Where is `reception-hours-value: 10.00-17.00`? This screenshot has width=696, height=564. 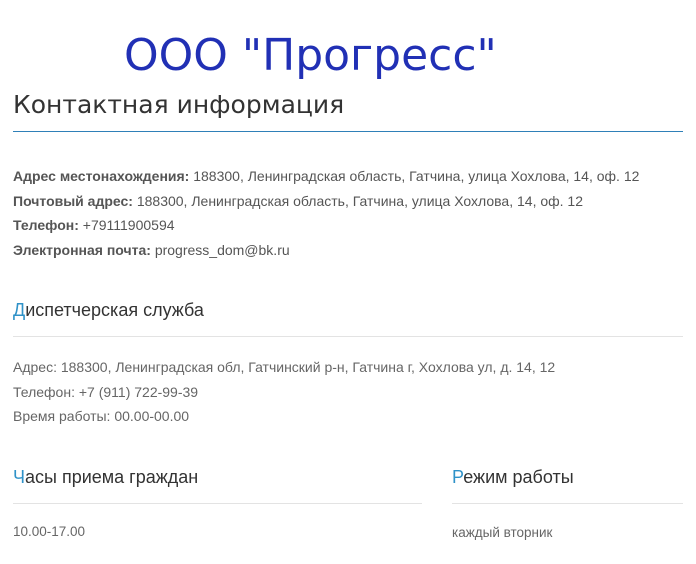
reception-hours-value: 10.00-17.00 is located at coordinates (49, 531).